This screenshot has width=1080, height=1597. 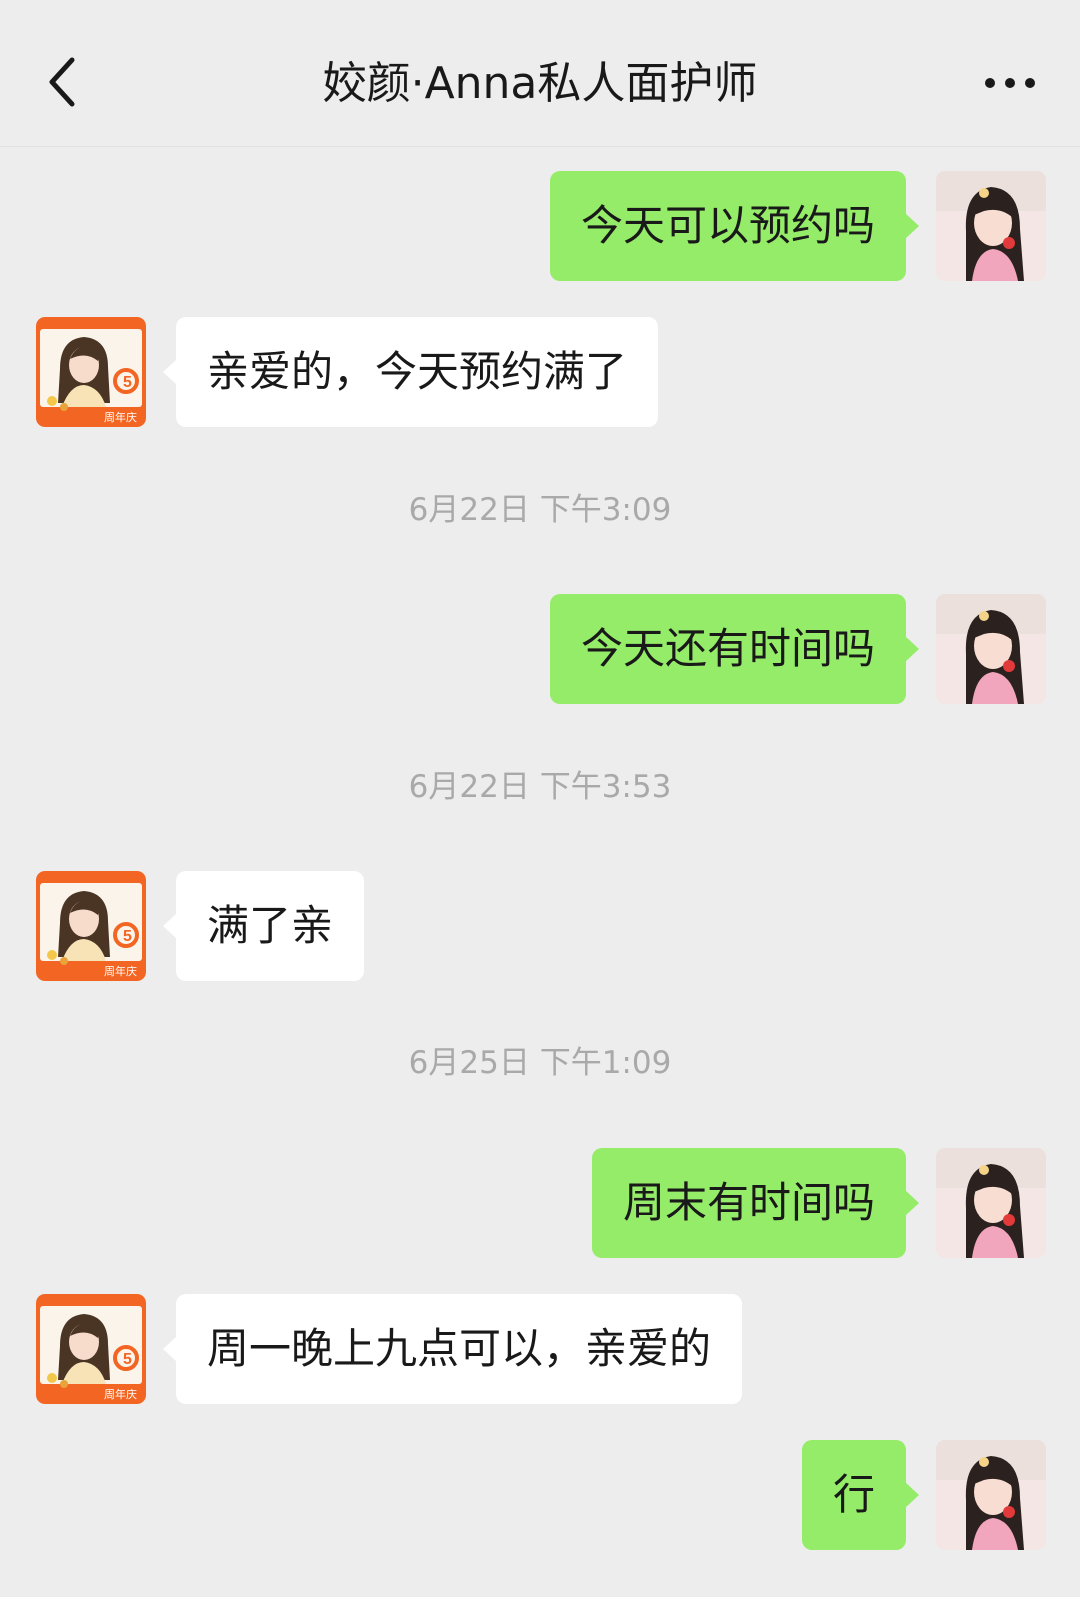 I want to click on more-options-button, so click(x=1010, y=83).